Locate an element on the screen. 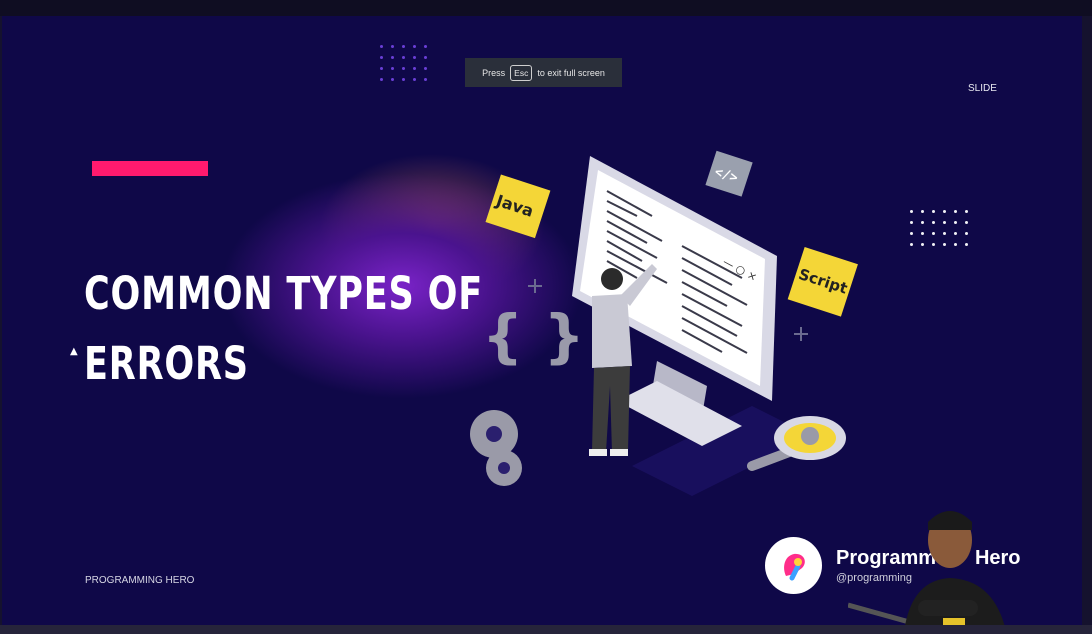 The height and width of the screenshot is (634, 1092). braces-icon: { } is located at coordinates (533, 336).